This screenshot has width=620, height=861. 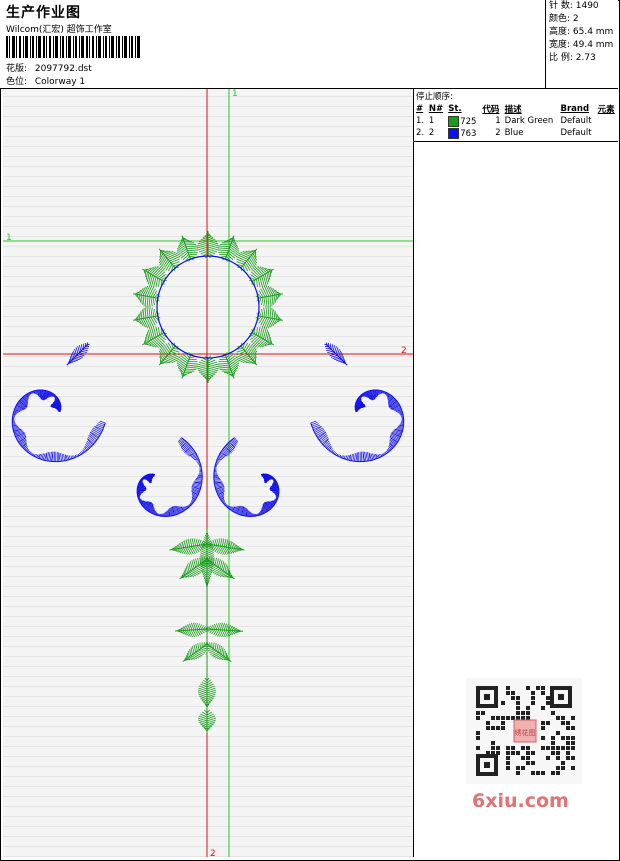 I want to click on stat-stitches: 针 数: 1490, so click(x=574, y=6).